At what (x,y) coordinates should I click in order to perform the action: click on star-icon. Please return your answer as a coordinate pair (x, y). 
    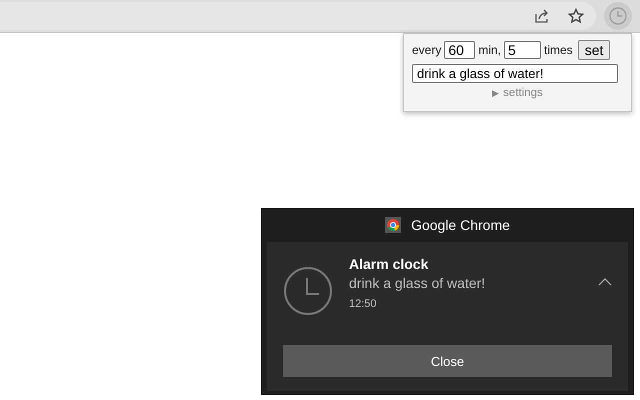
    Looking at the image, I should click on (576, 16).